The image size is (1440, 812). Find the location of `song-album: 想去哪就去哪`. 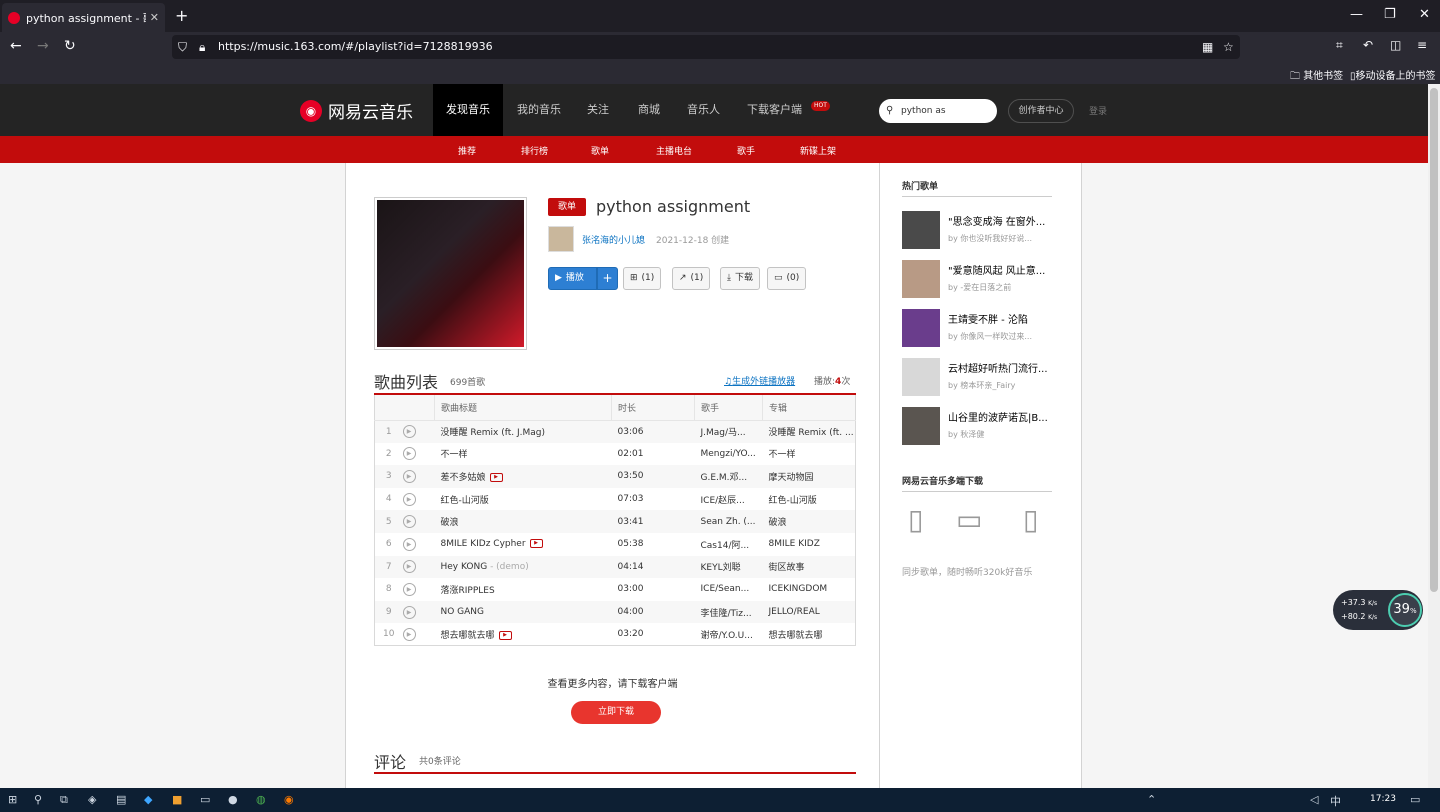

song-album: 想去哪就去哪 is located at coordinates (809, 634).